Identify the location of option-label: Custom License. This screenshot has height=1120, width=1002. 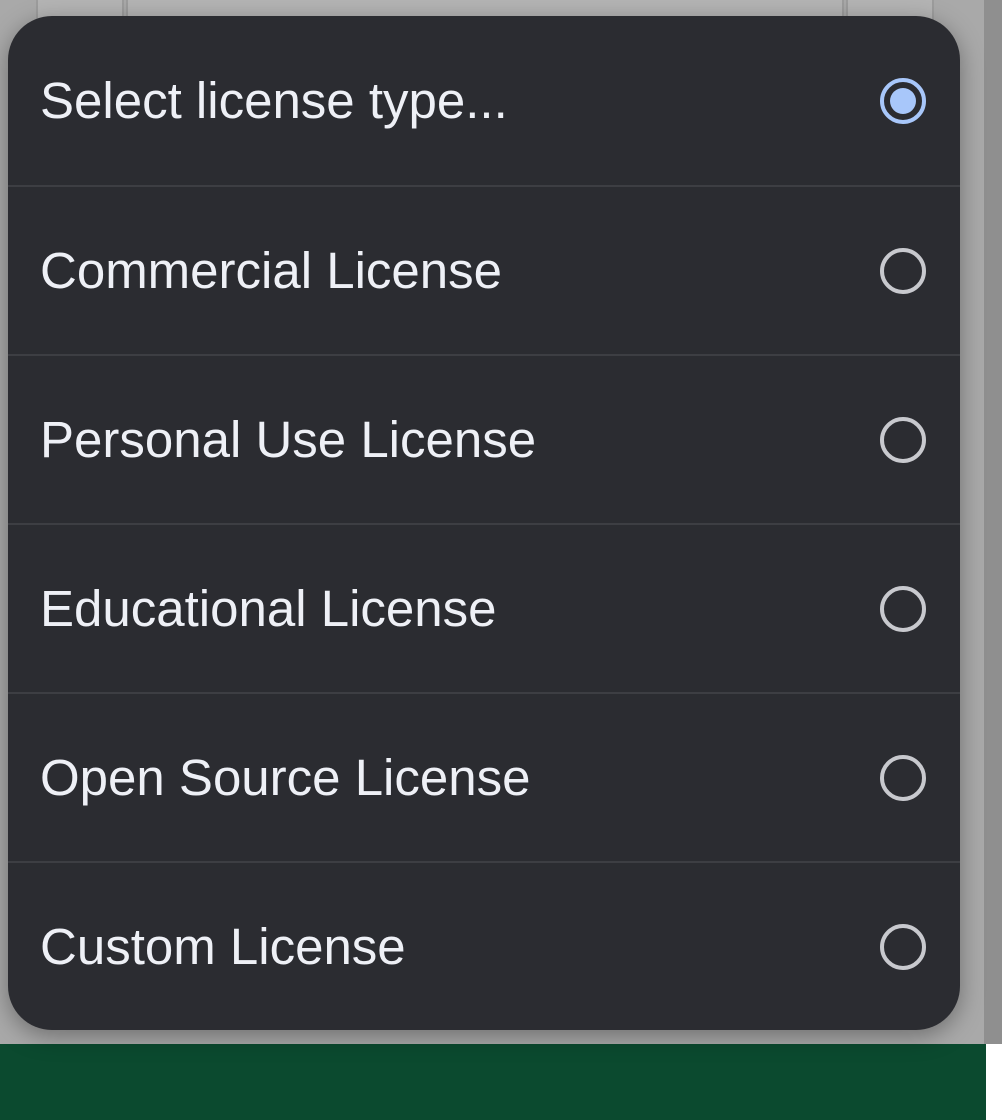
(223, 946).